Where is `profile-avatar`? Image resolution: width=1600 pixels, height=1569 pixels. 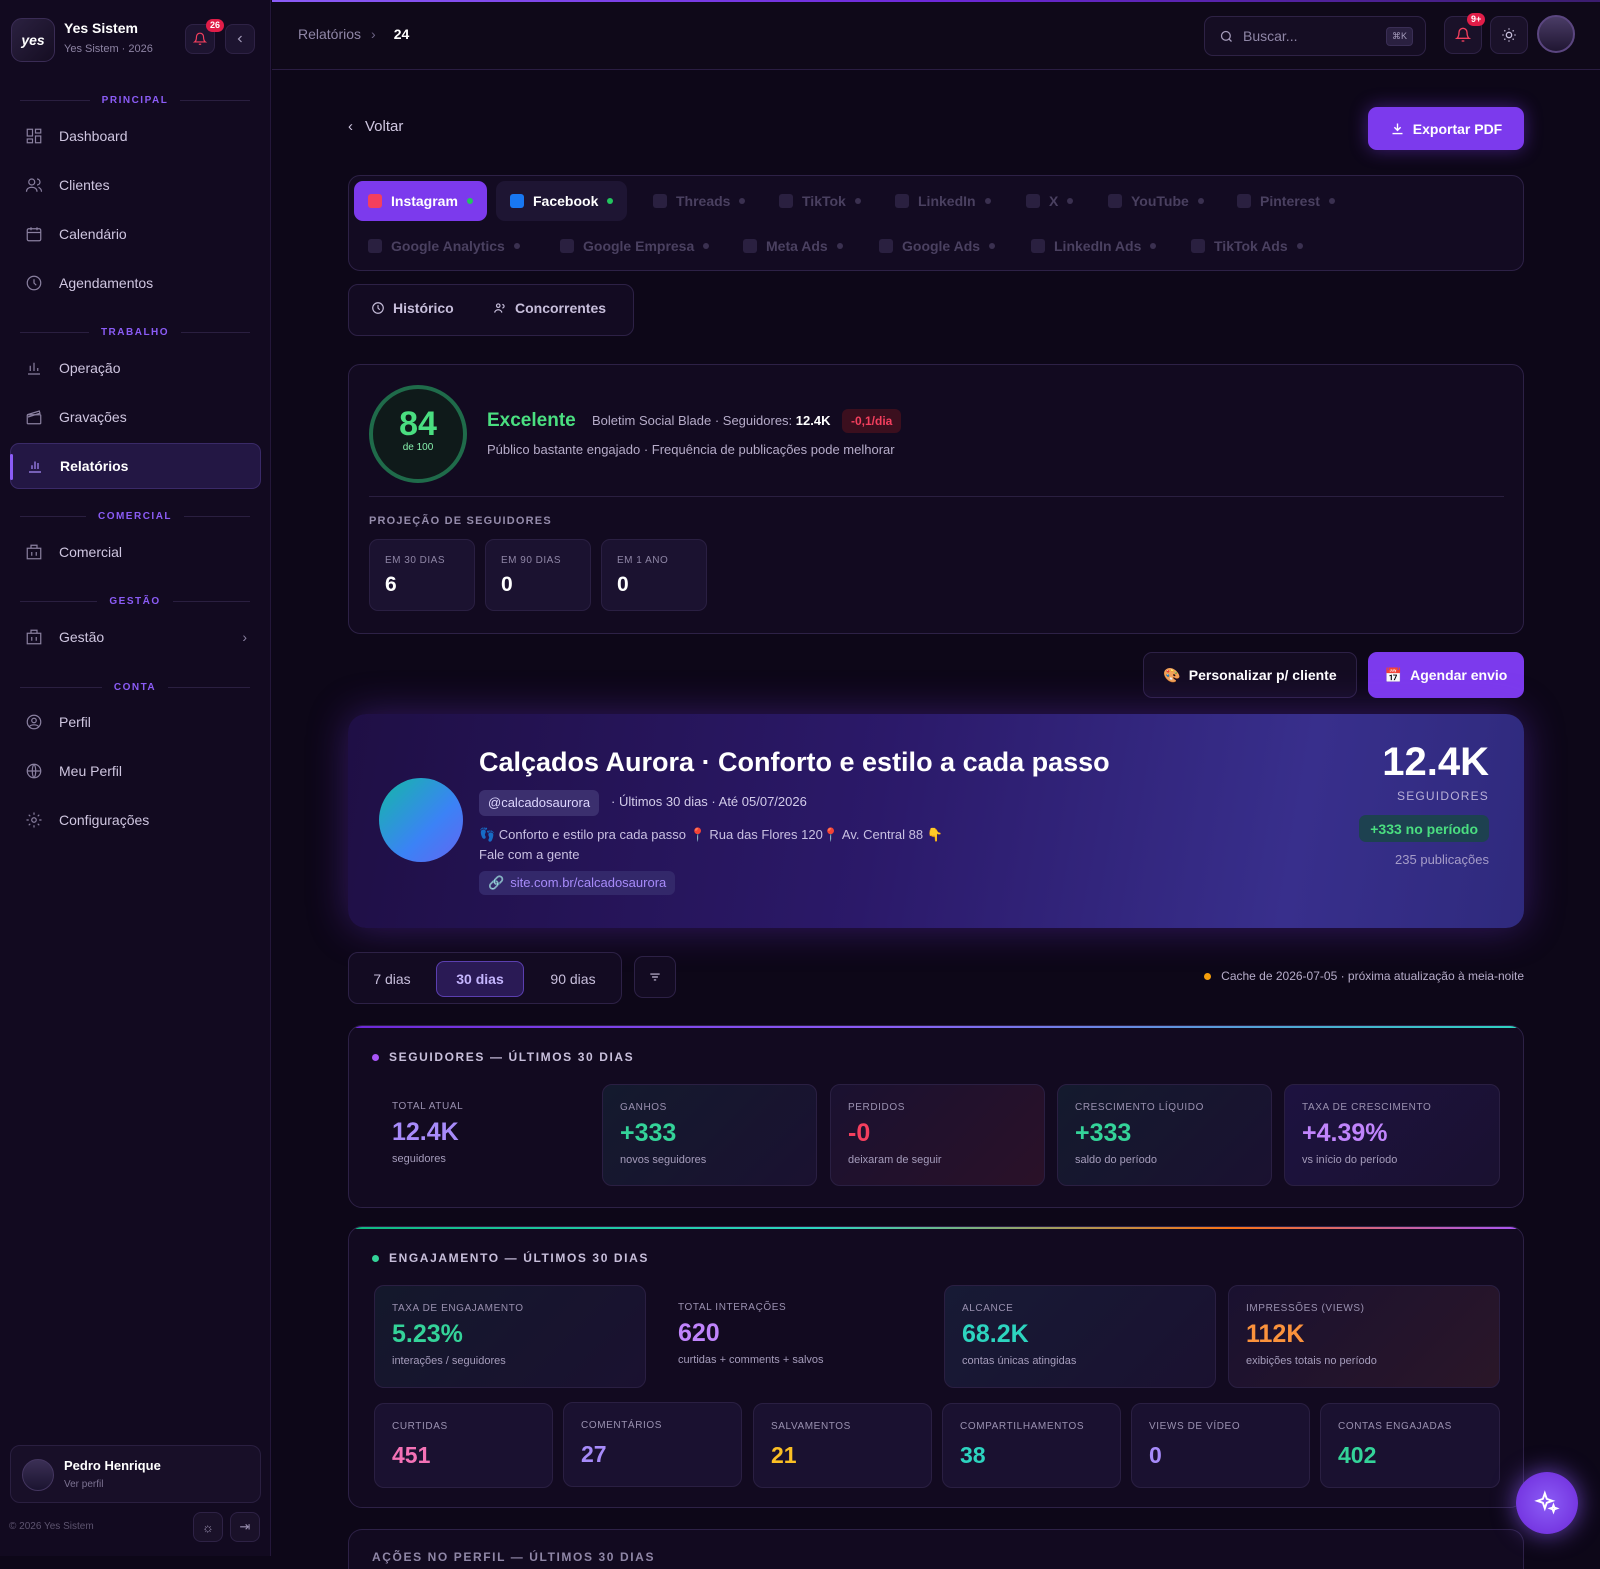 profile-avatar is located at coordinates (421, 820).